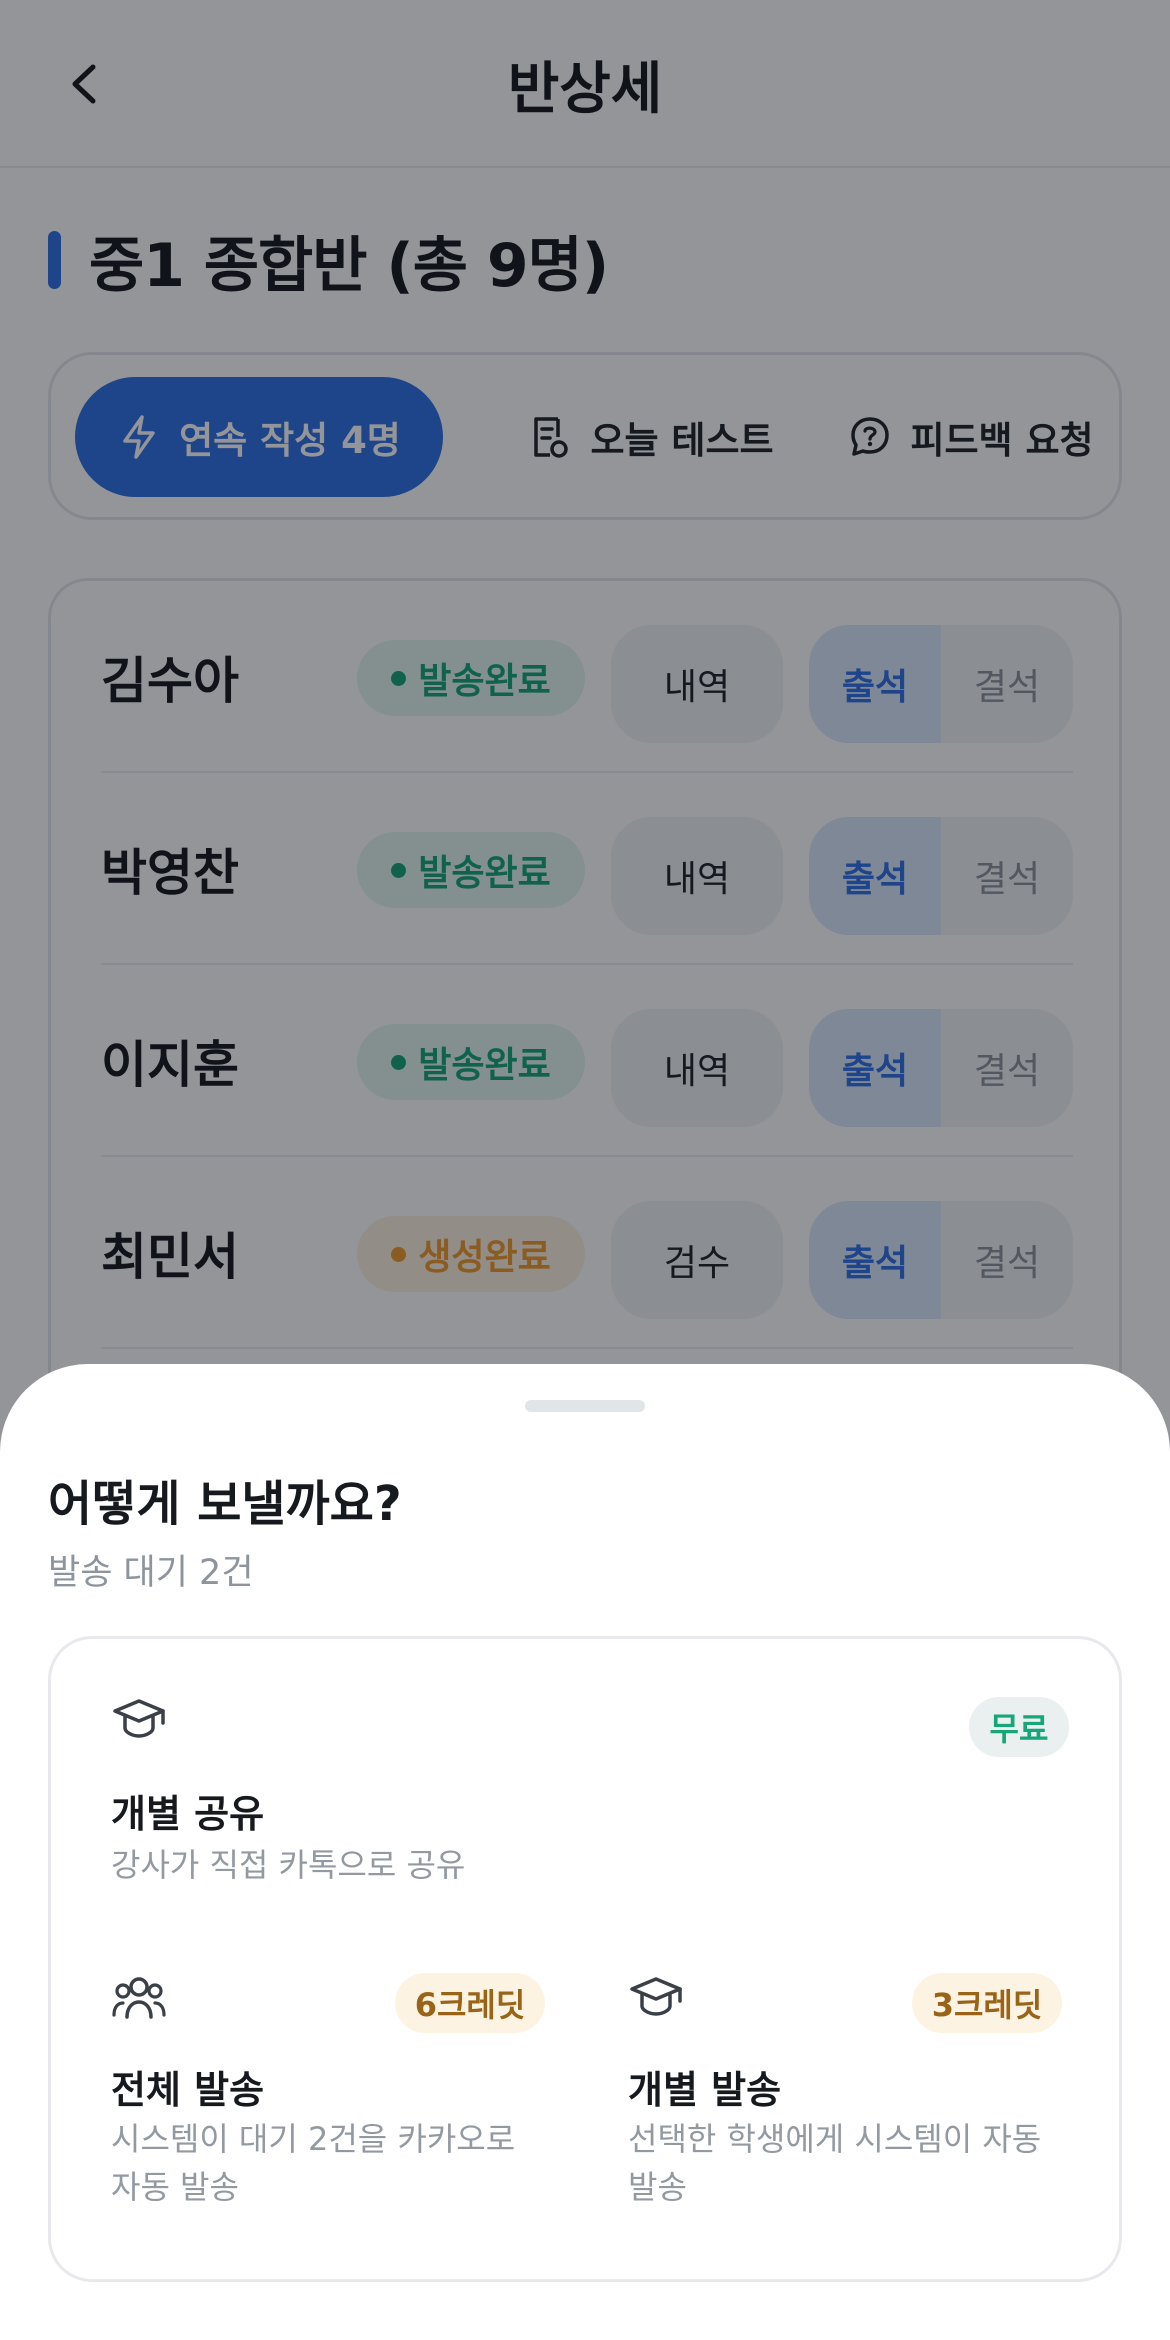 The image size is (1170, 2340). Describe the element at coordinates (175, 2187) in the screenshot. I see `option-description-line2: 자동 발송` at that location.